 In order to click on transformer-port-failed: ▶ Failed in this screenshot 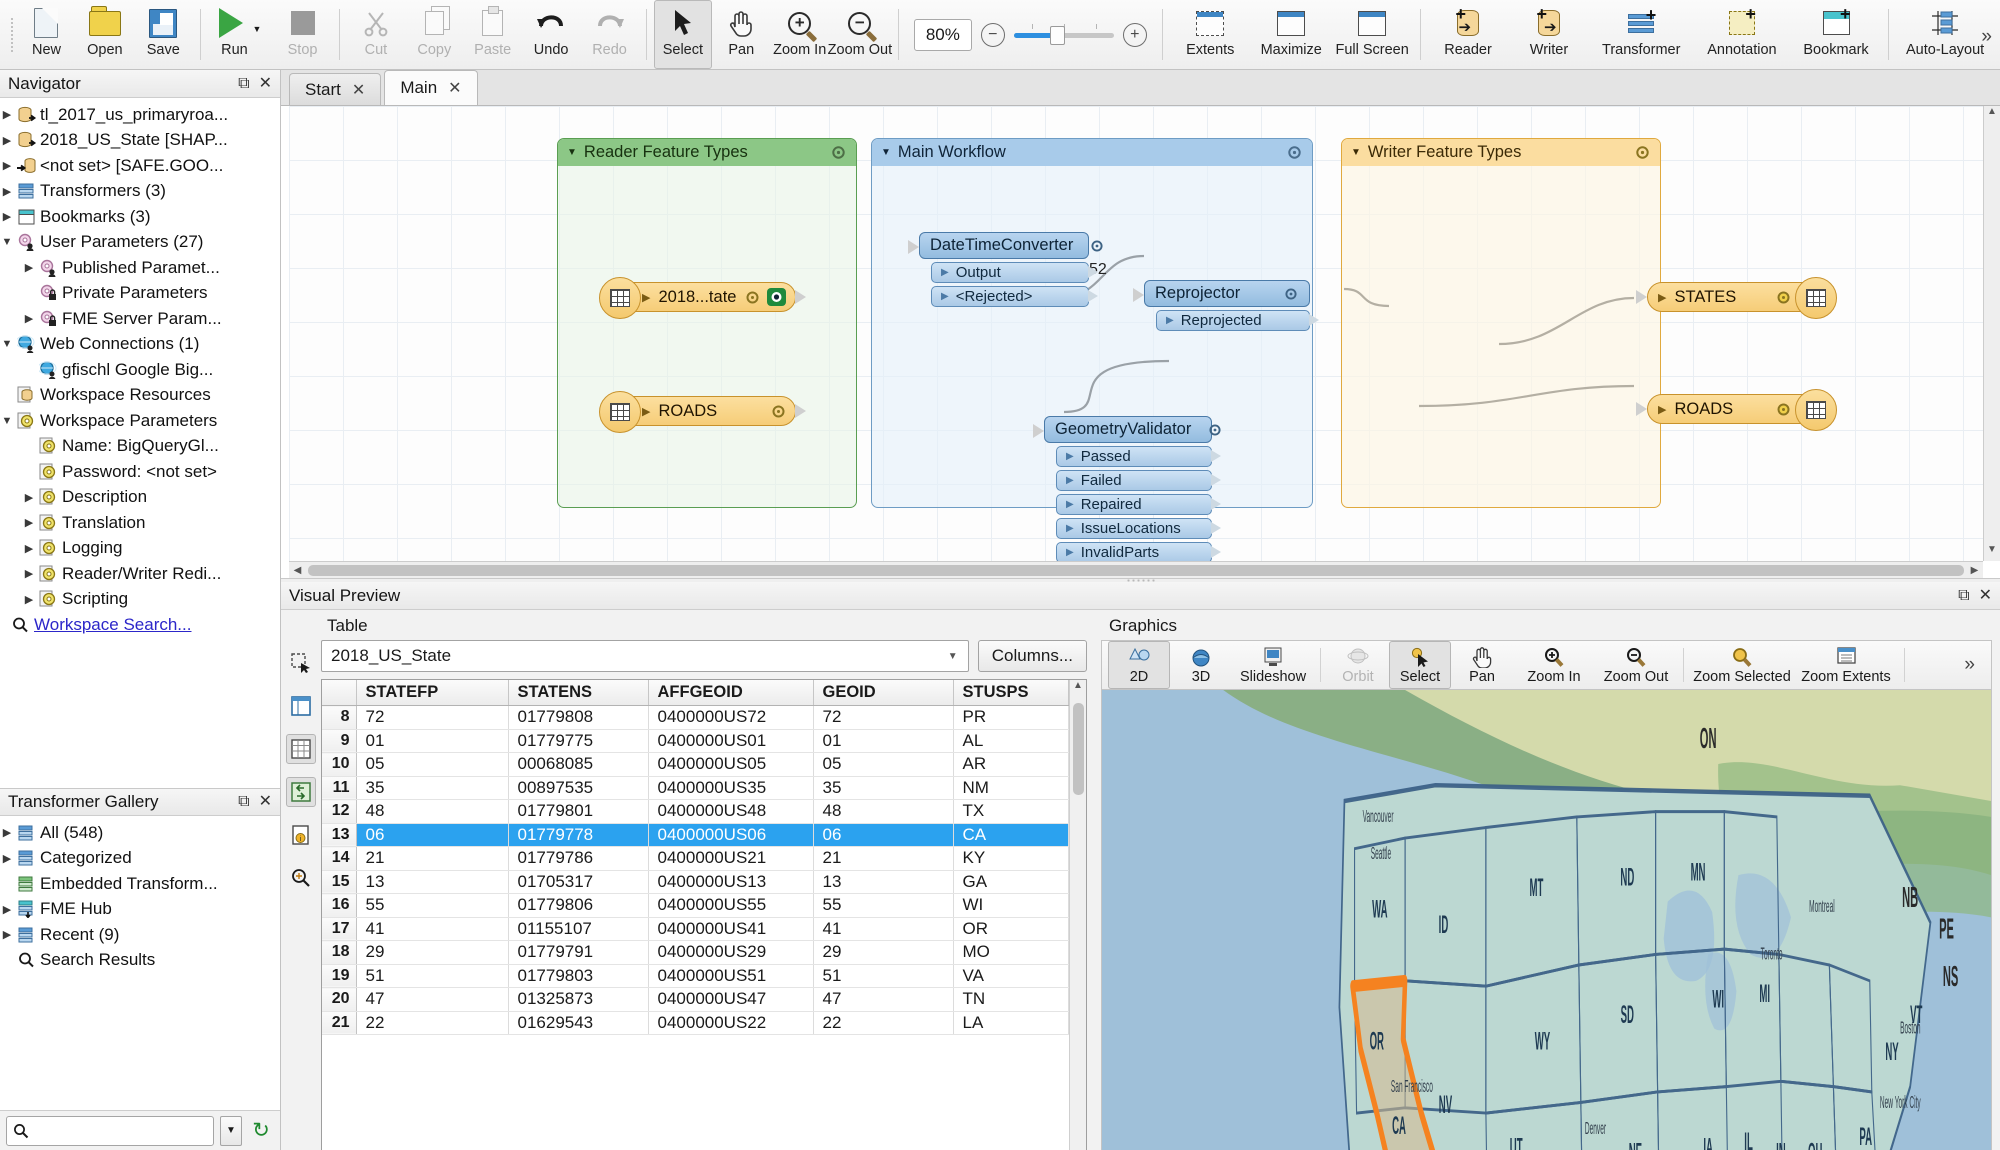, I will do `click(1138, 480)`.